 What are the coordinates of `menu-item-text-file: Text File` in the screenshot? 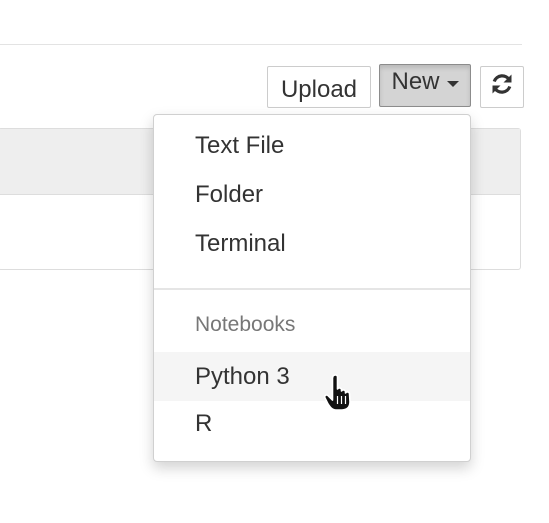 It's located at (312, 146).